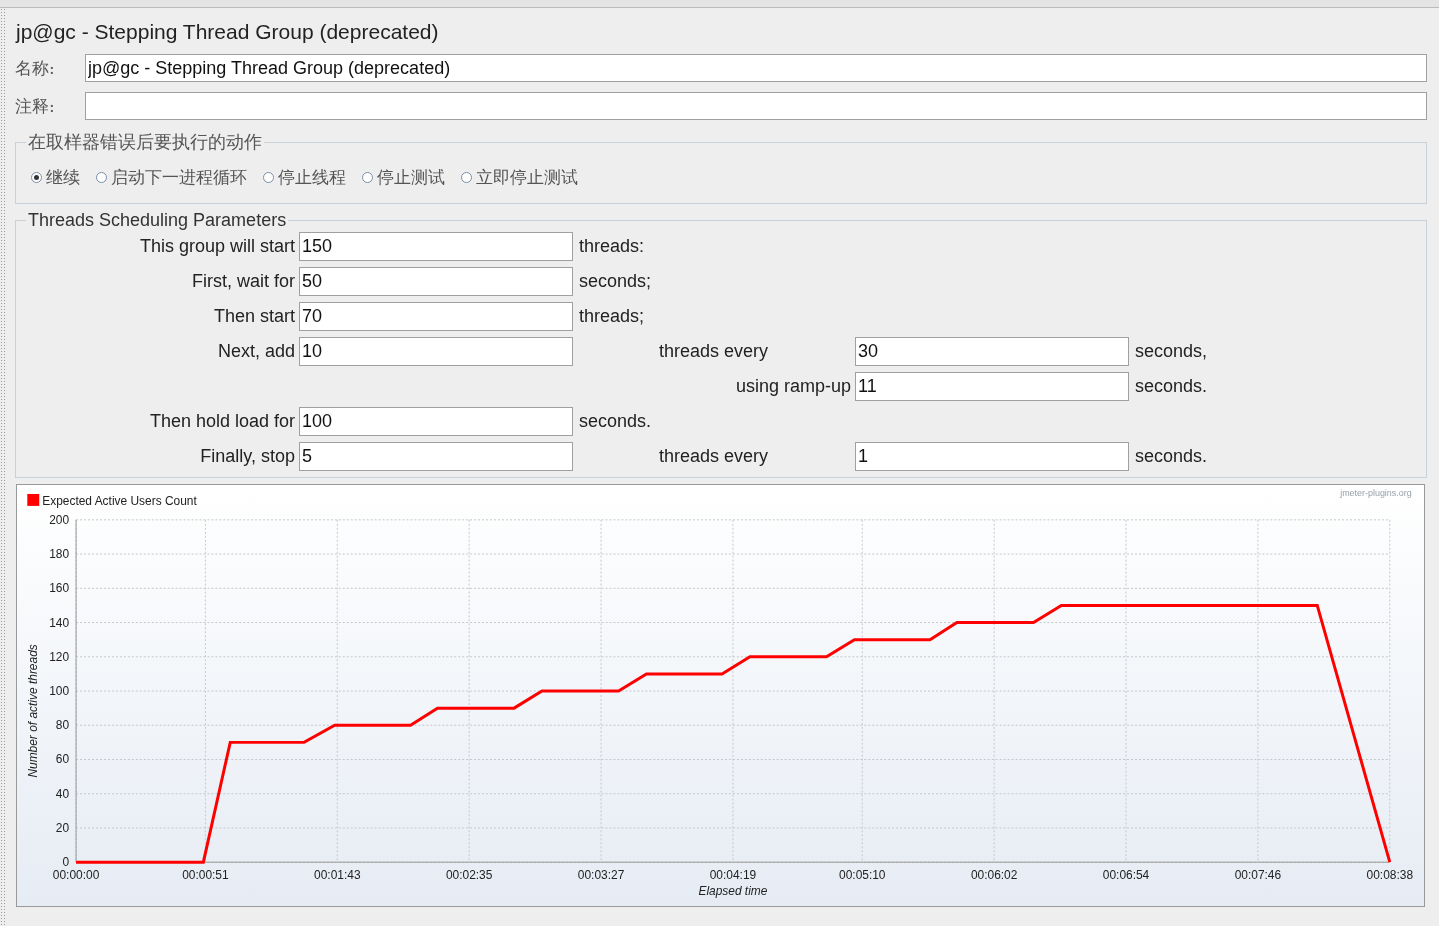  What do you see at coordinates (436, 246) in the screenshot?
I see `input-field: 150` at bounding box center [436, 246].